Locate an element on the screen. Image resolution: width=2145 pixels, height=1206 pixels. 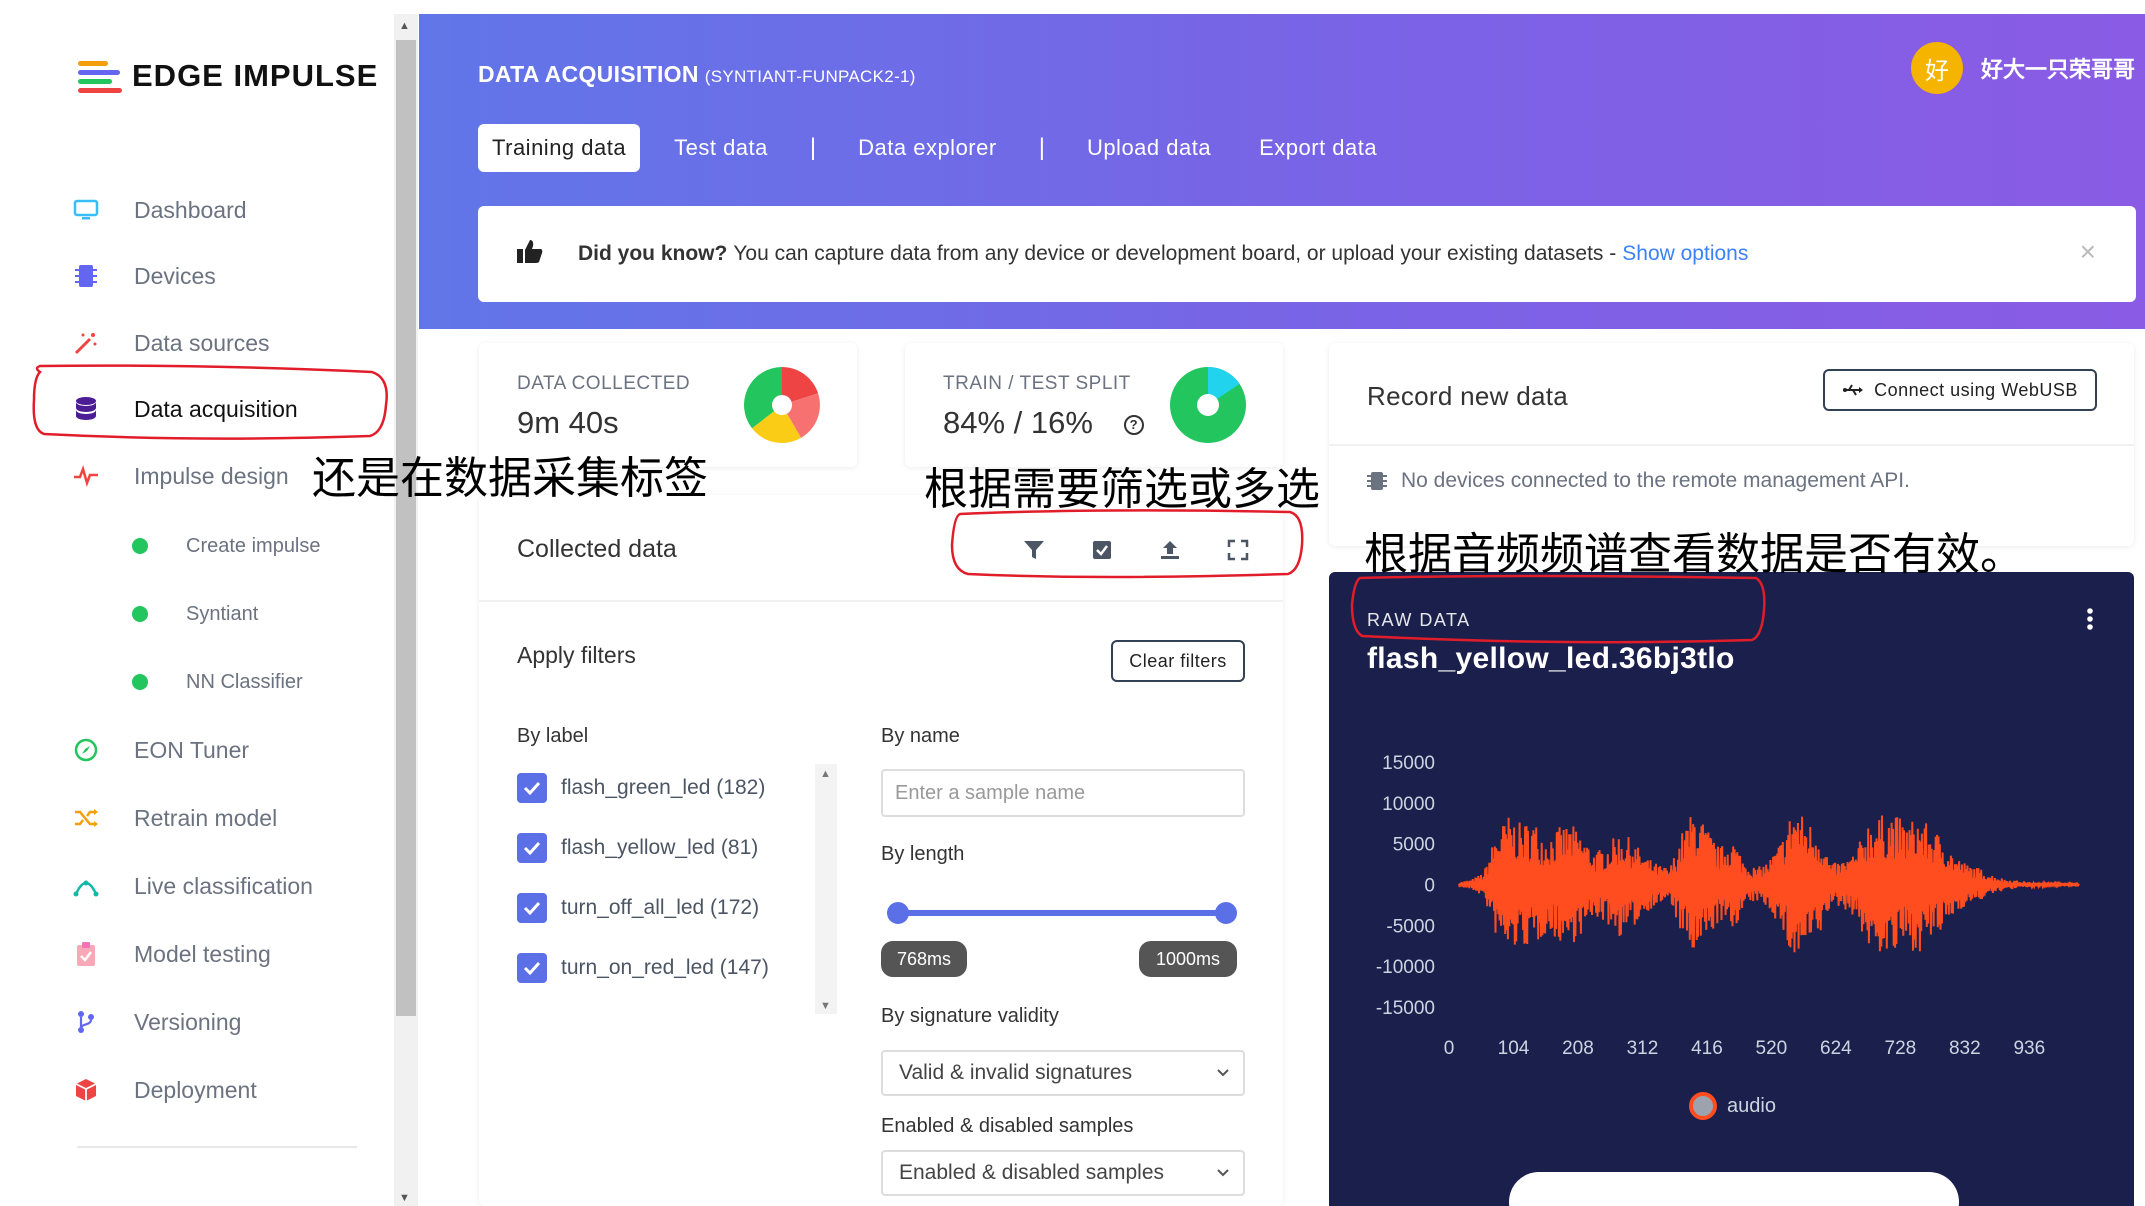
expand-icon is located at coordinates (1238, 550).